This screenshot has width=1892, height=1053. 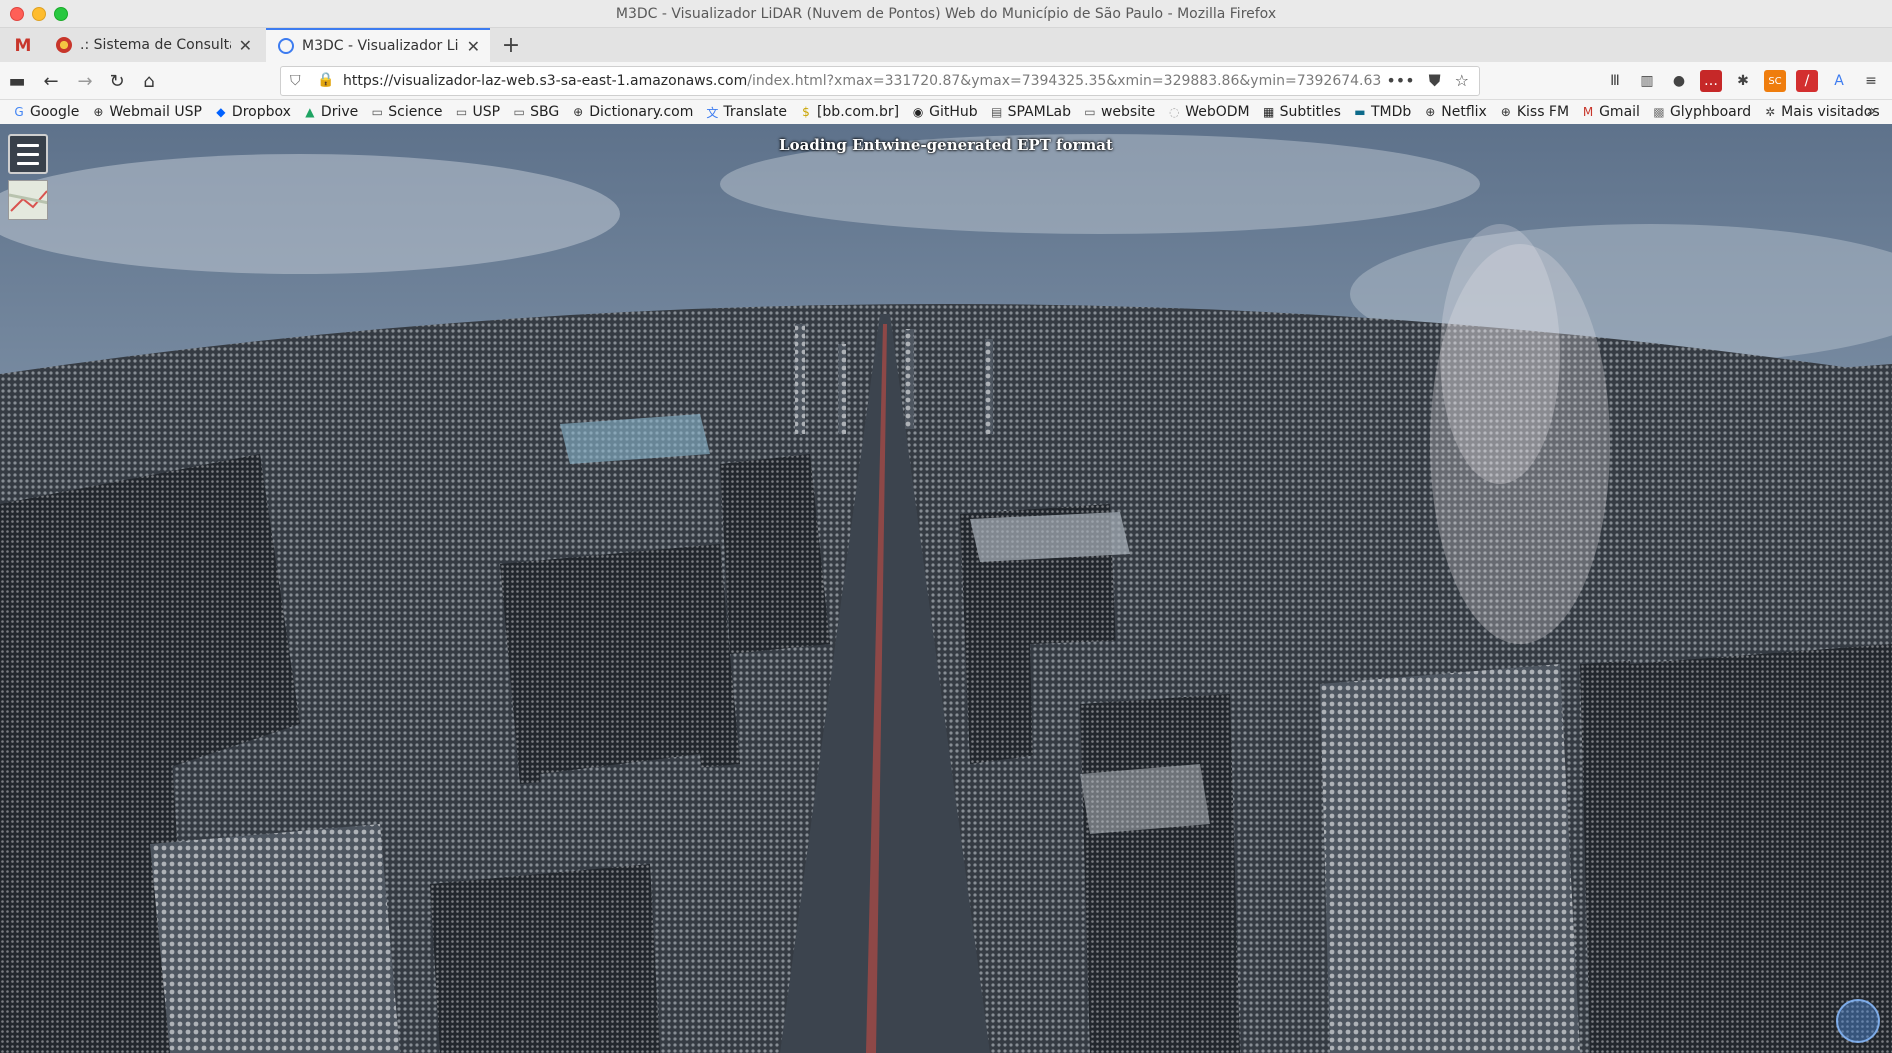 What do you see at coordinates (1821, 112) in the screenshot?
I see `bookmark-mais-visitados: ✲ Mais visitados` at bounding box center [1821, 112].